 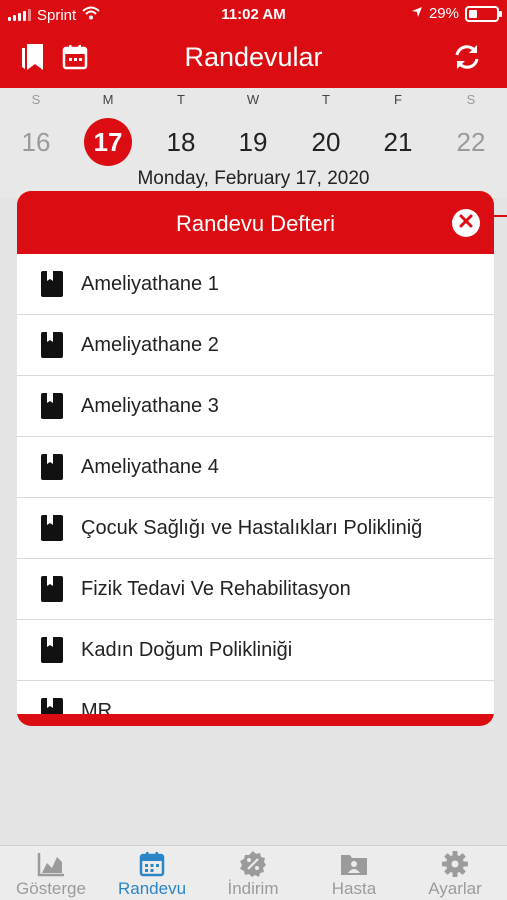 I want to click on list-item: Fizik Tedavi Ve Rehabilitasyon, so click(x=255, y=589).